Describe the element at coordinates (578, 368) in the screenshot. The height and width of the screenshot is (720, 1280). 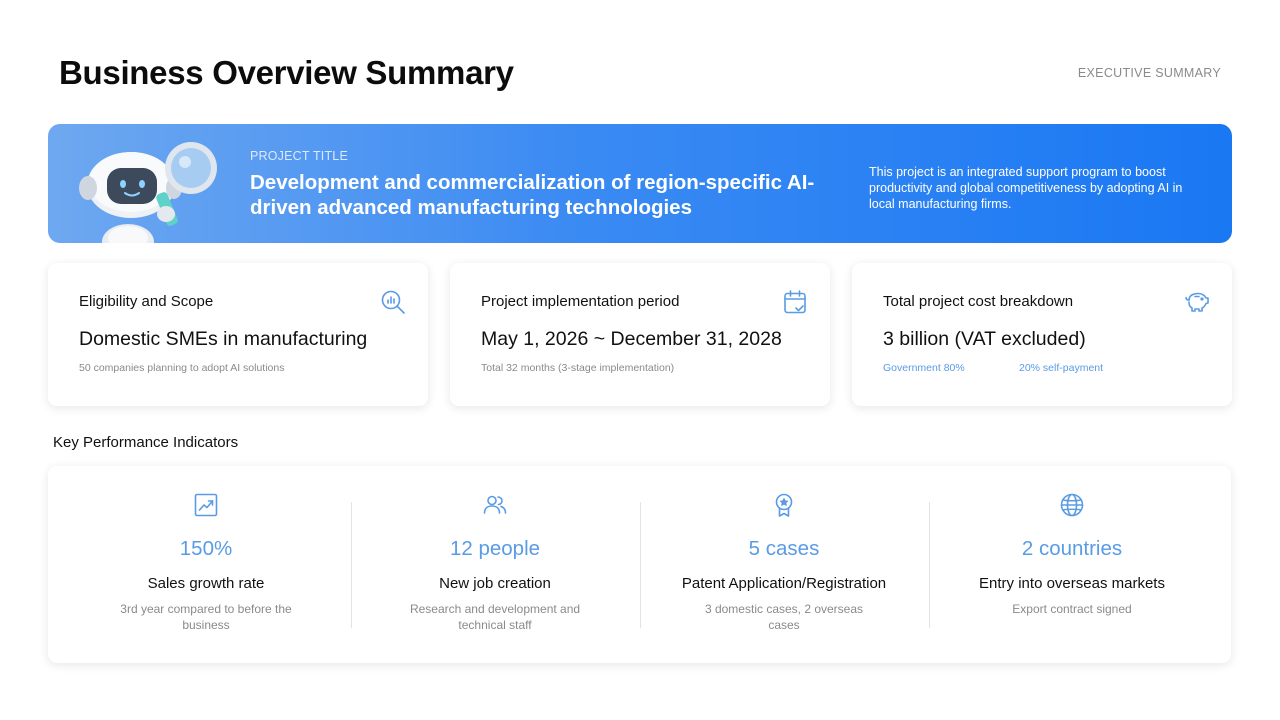
I see `card-subtext: Total 32 months (3-stage implementation)` at that location.